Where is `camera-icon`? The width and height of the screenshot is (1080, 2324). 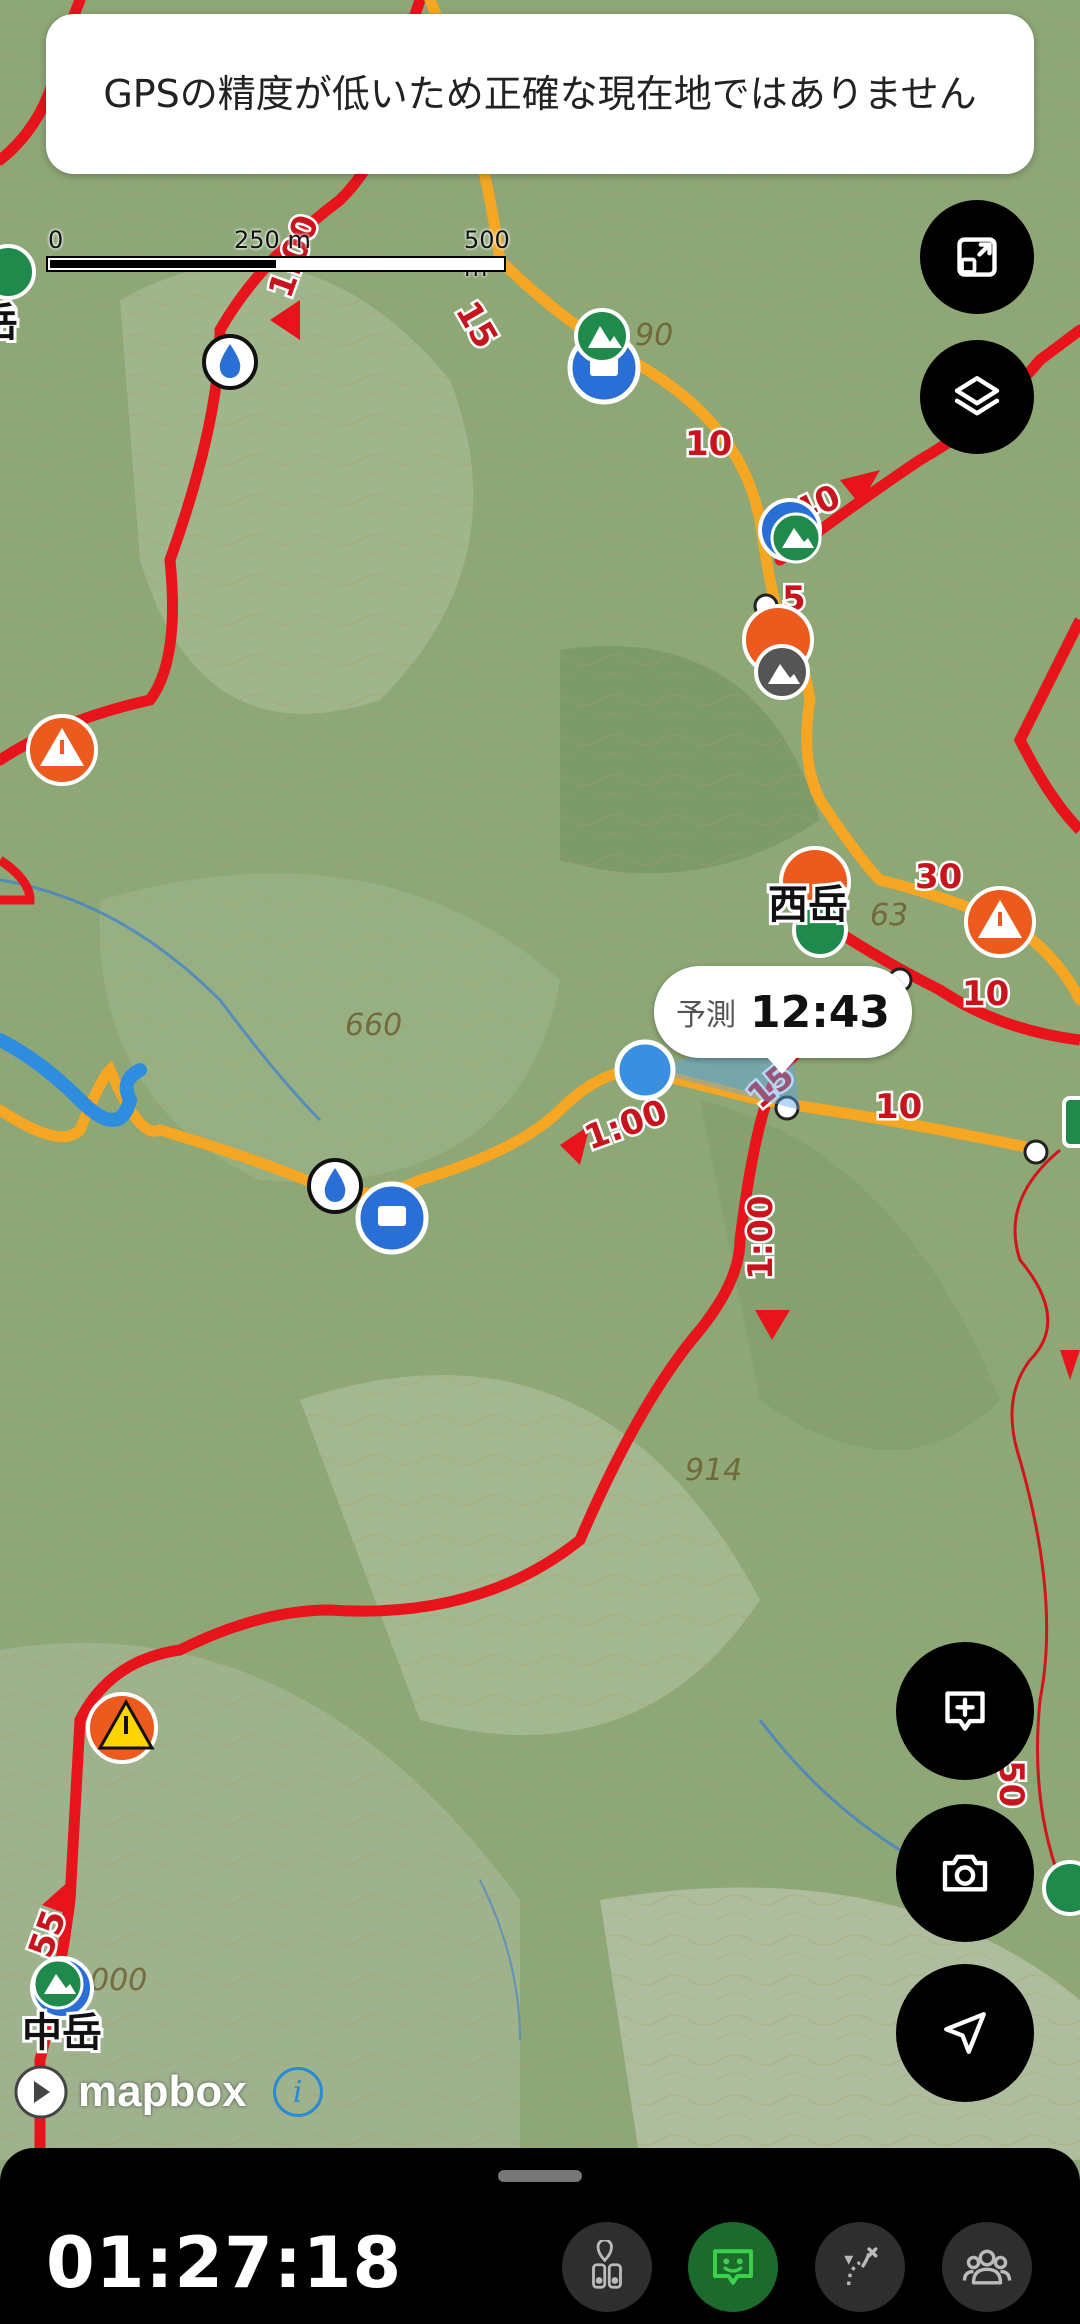 camera-icon is located at coordinates (965, 1873).